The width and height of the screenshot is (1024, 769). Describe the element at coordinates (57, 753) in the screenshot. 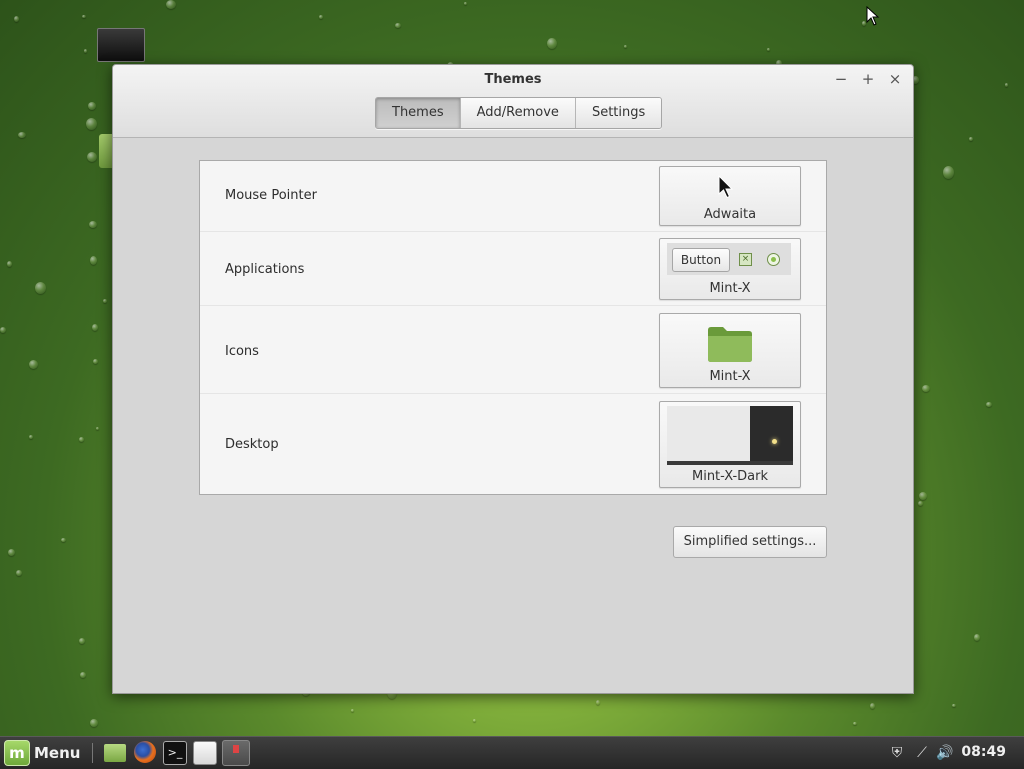

I see `menu-label: Menu` at that location.